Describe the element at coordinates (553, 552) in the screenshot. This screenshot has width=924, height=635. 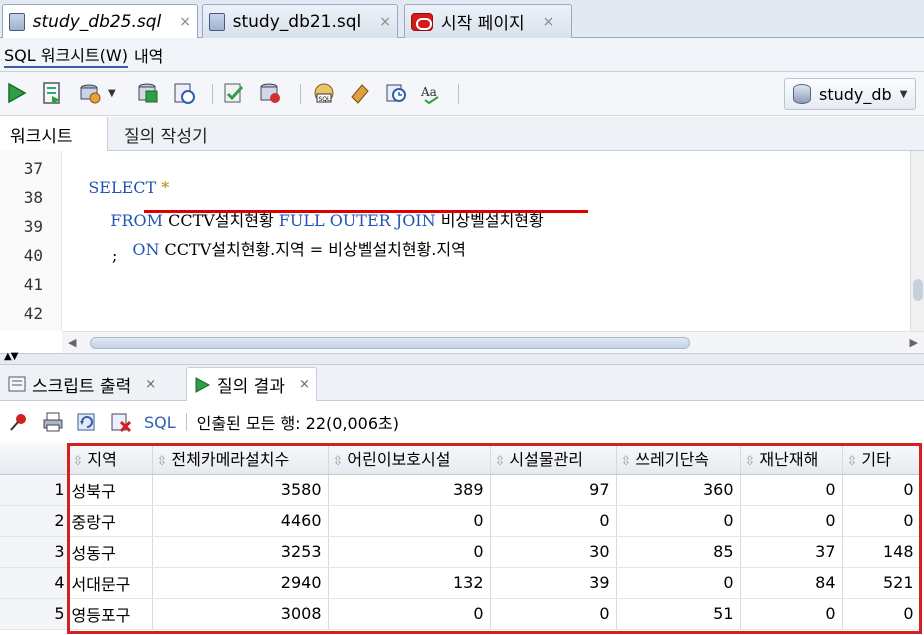
I see `table-cell: 30` at that location.